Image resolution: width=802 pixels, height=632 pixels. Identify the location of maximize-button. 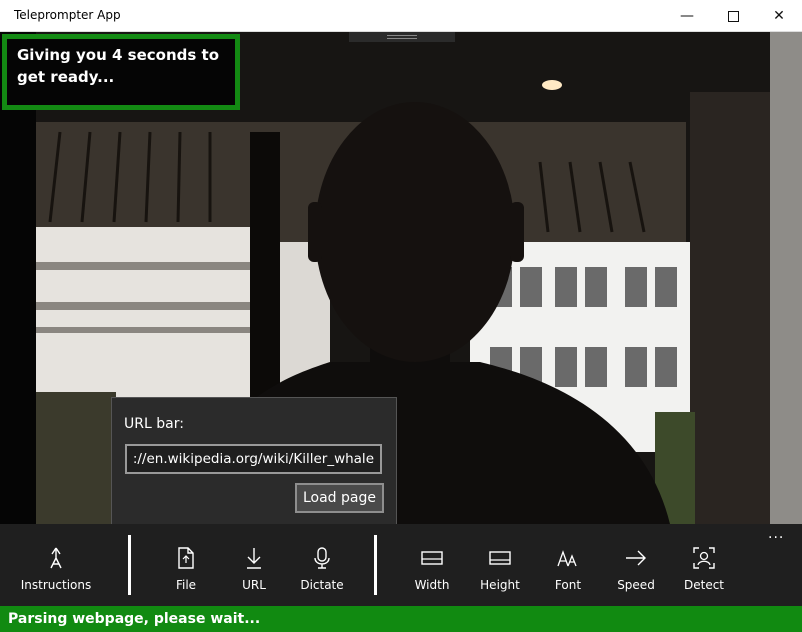
(733, 16).